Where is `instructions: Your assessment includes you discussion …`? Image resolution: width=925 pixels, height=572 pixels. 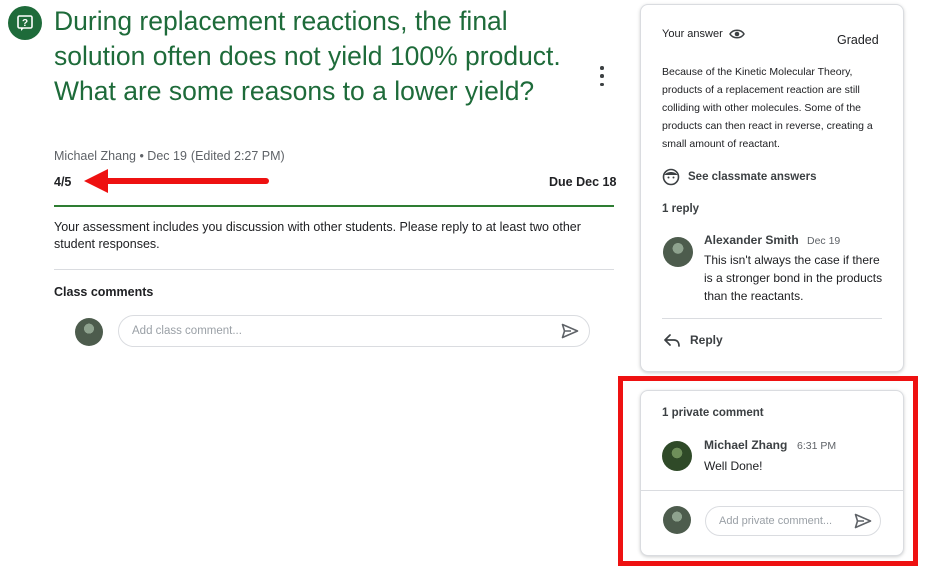
instructions: Your assessment includes you discussion … is located at coordinates (317, 235).